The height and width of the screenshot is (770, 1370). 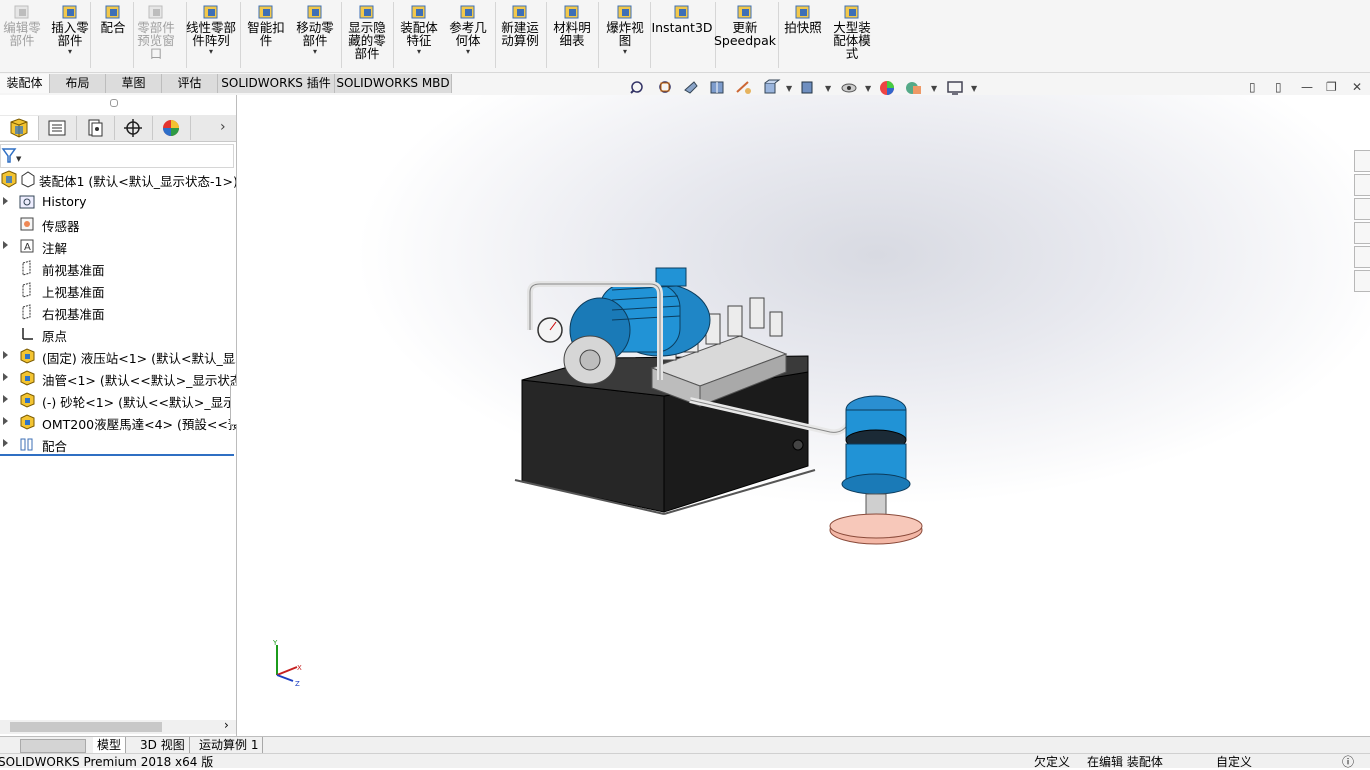 I want to click on status-app-name: SOLIDWORKS Premium 2018 x64 版, so click(x=107, y=762).